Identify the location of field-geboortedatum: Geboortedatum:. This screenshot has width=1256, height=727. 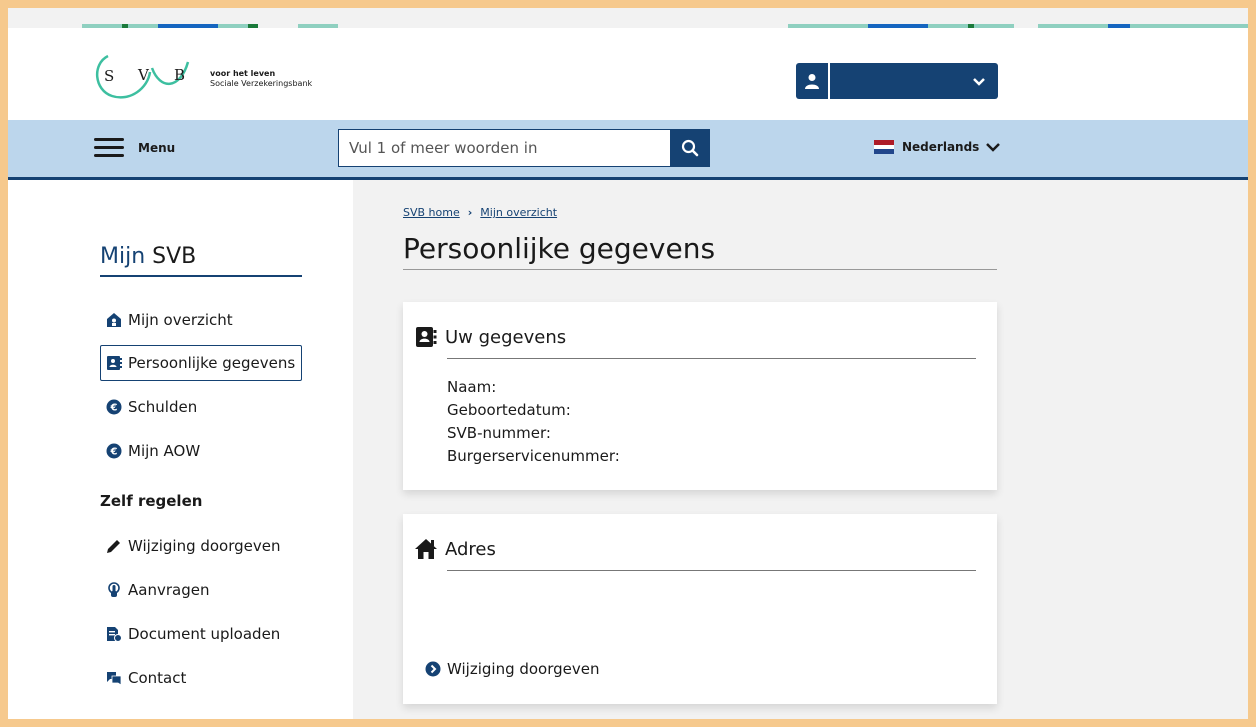
(509, 410).